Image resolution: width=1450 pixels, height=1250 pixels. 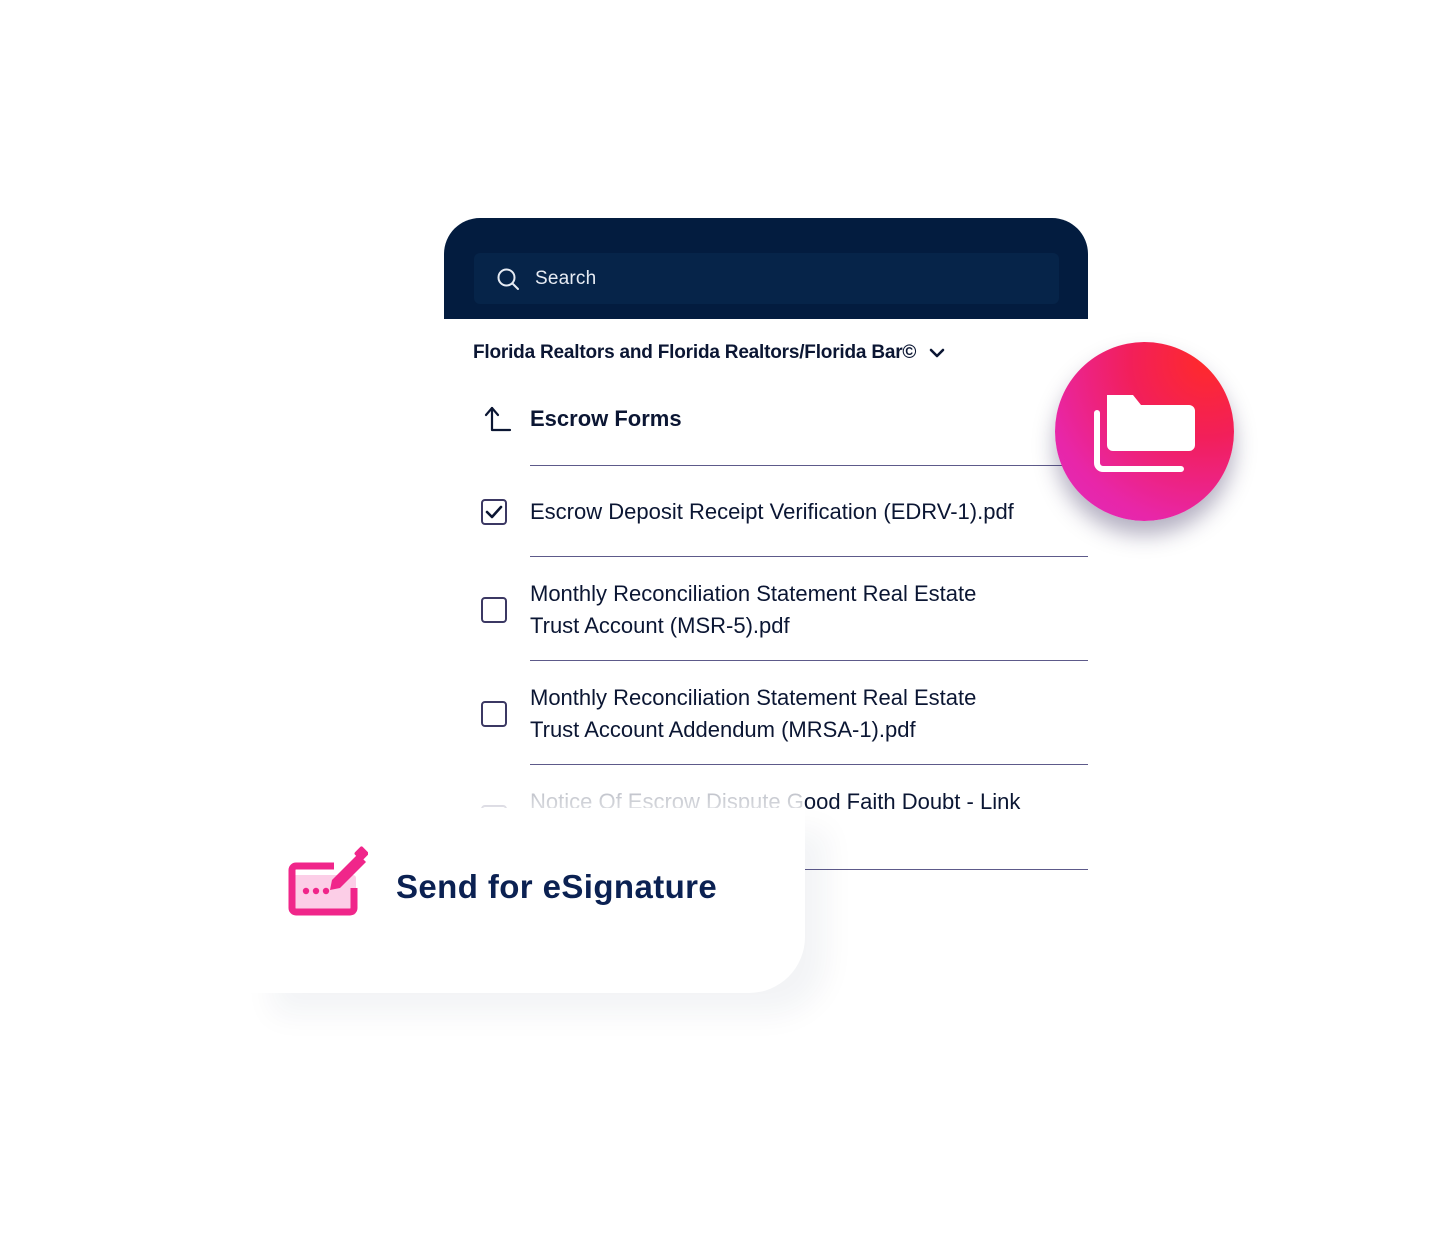 I want to click on back-button, so click(x=496, y=420).